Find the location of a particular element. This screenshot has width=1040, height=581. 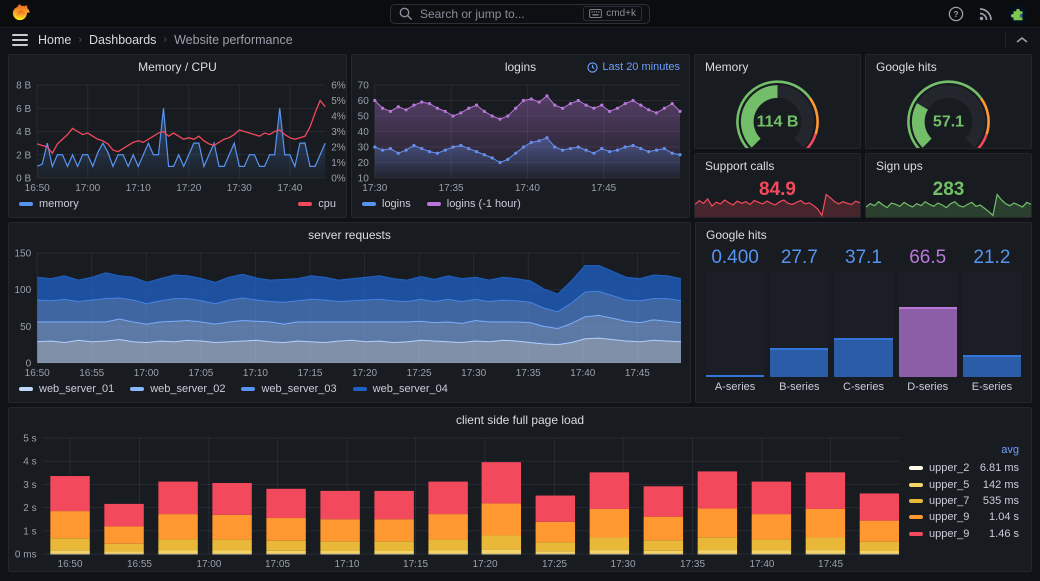

collapse-chevron-up-icon is located at coordinates (1022, 40).